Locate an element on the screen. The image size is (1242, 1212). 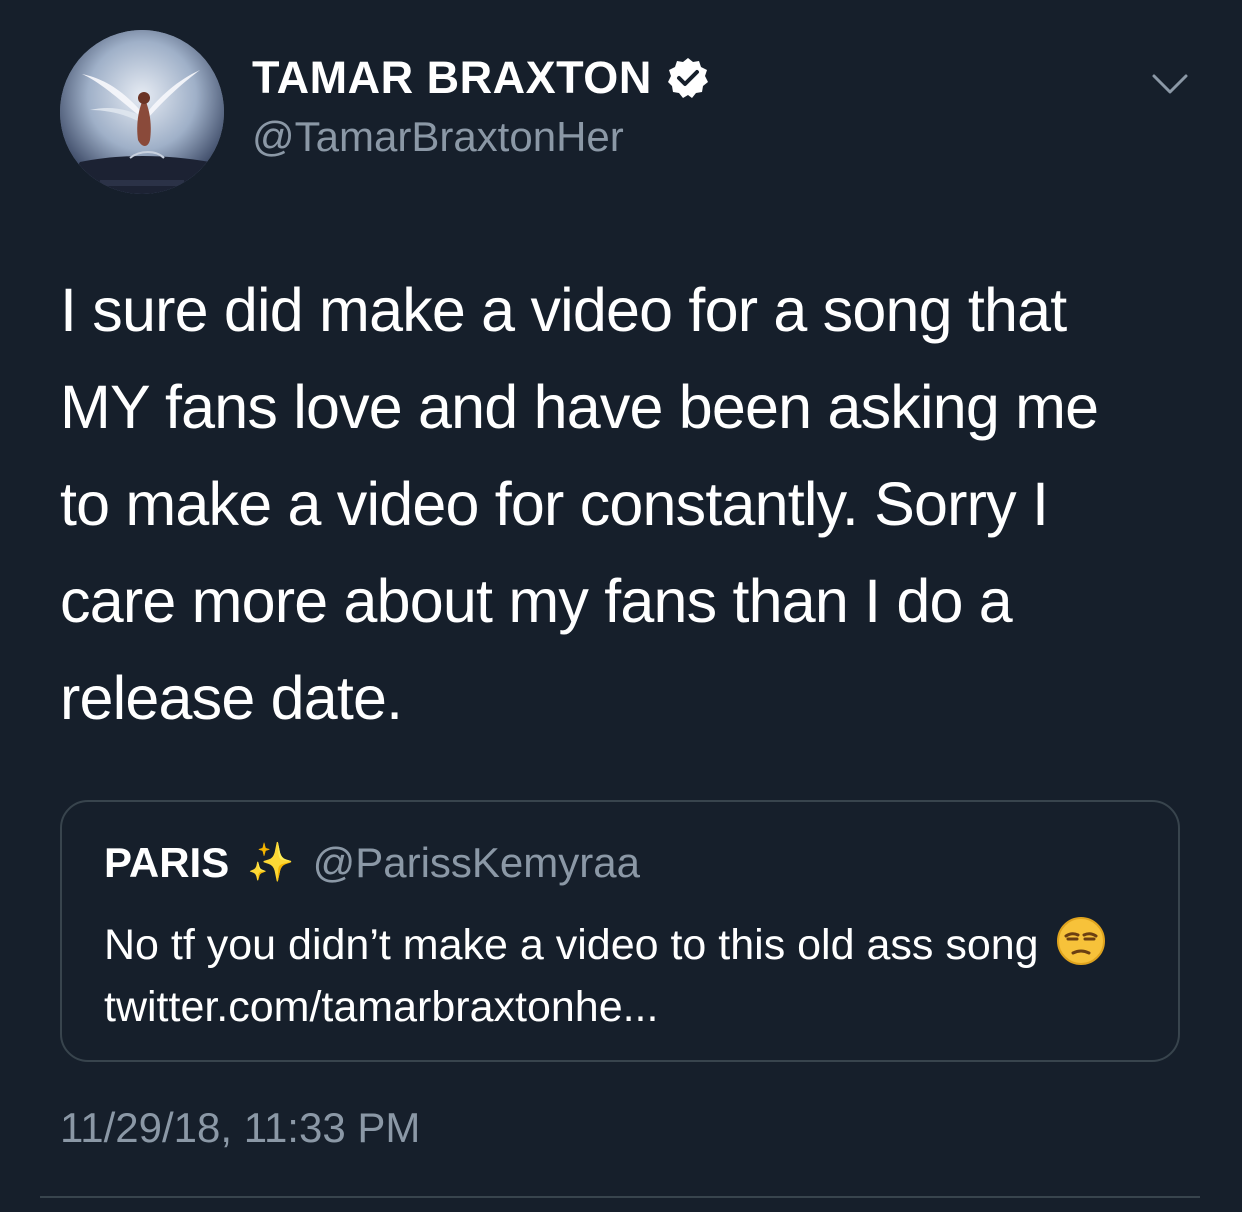
author-handle: @TamarBraxtonHer is located at coordinates (438, 137).